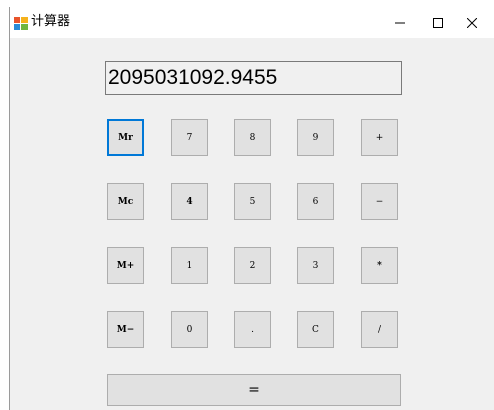  I want to click on minimize-icon, so click(400, 22).